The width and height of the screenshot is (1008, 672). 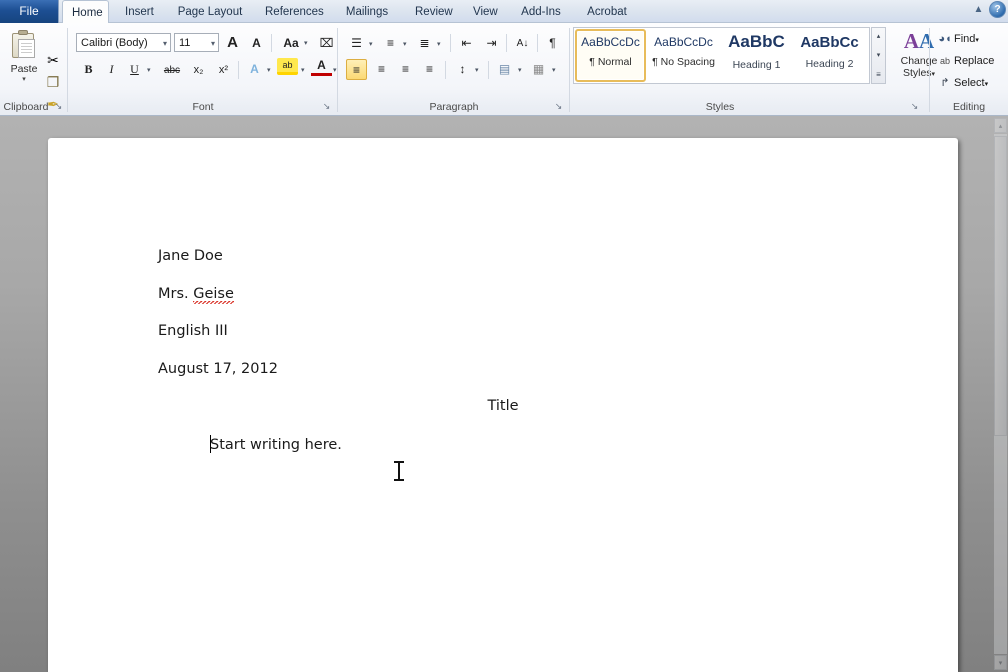 I want to click on change-case-dropdown-arrow: ▾, so click(x=306, y=43).